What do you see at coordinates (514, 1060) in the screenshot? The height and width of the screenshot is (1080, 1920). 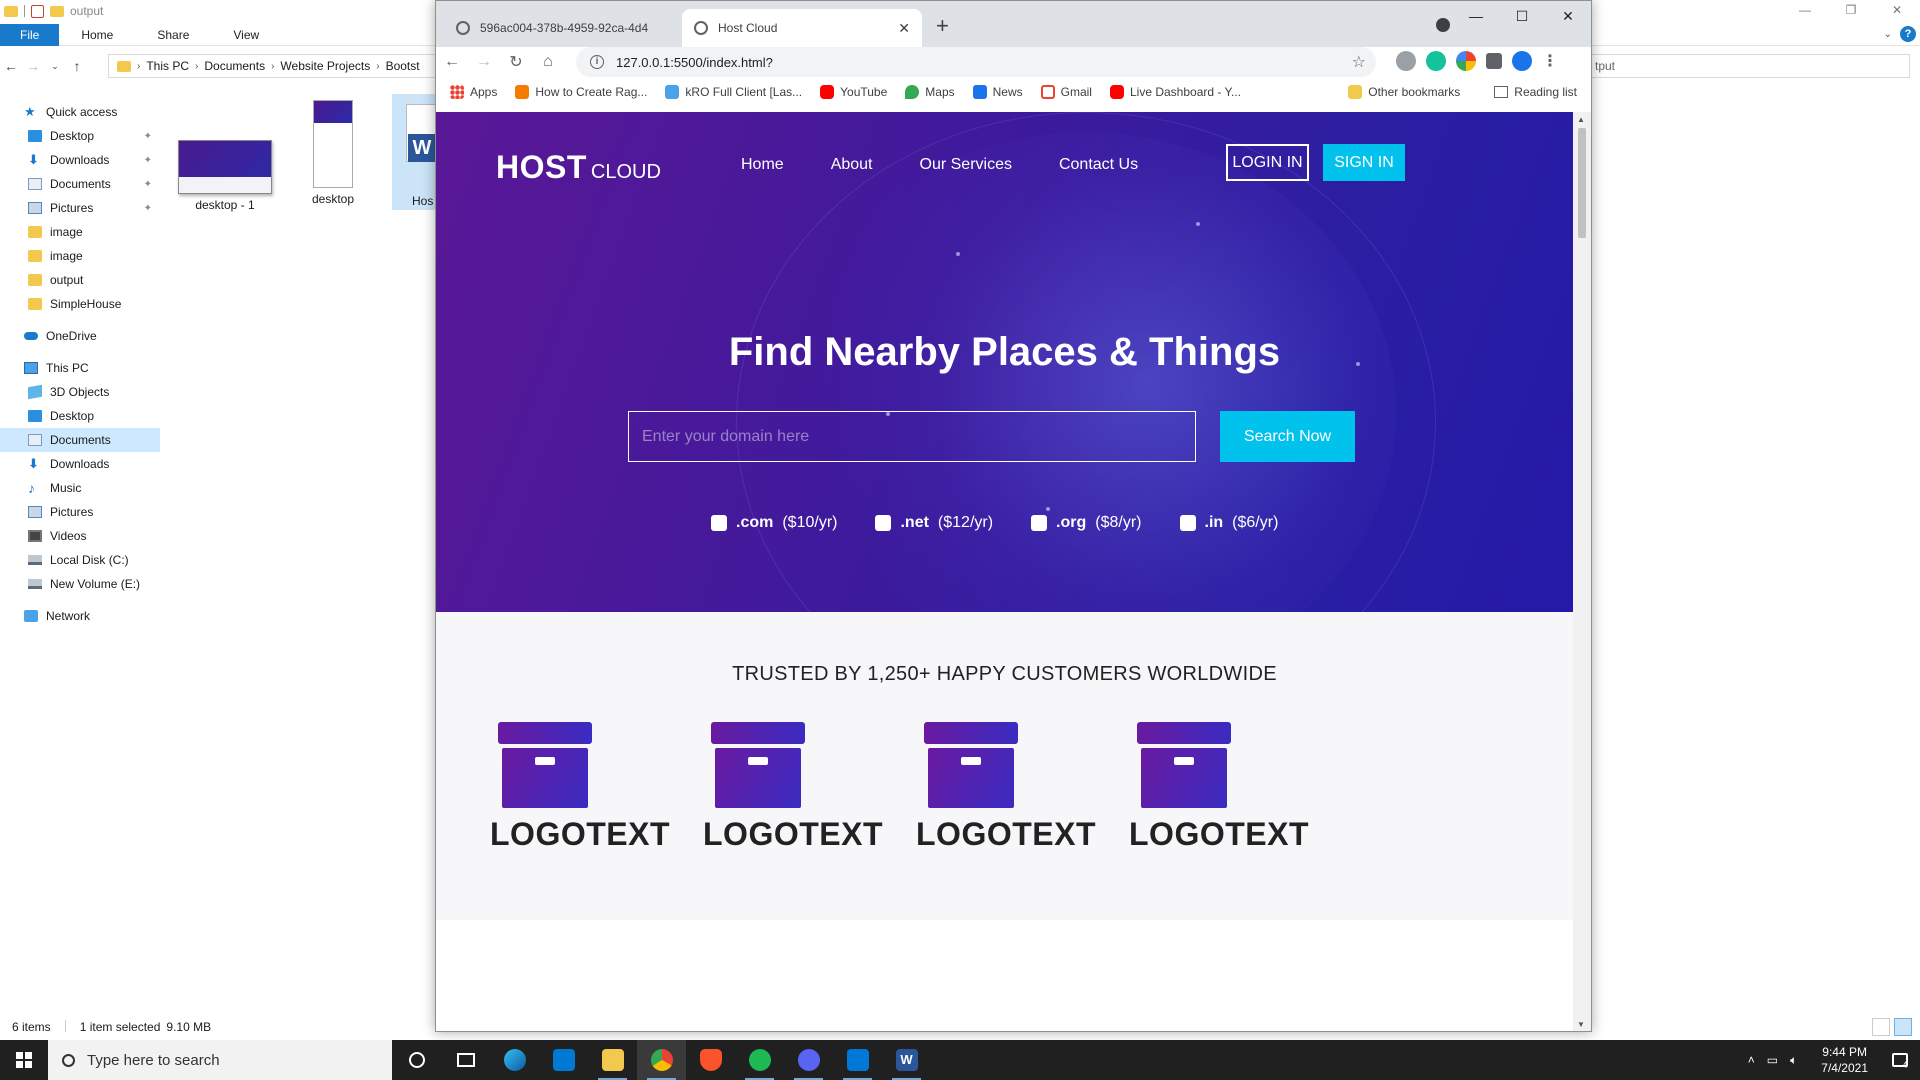 I see `edge-app` at bounding box center [514, 1060].